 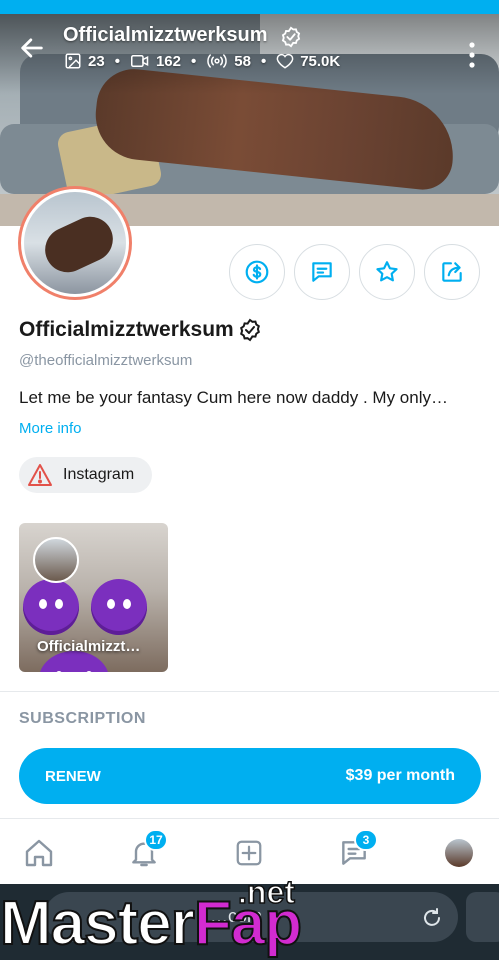 What do you see at coordinates (250, 776) in the screenshot?
I see `renew-button: RENEW $39 per month` at bounding box center [250, 776].